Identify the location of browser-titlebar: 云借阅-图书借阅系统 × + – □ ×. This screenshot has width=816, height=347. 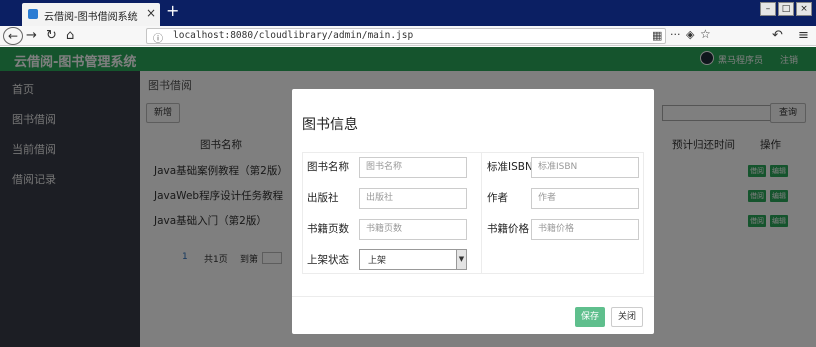
(408, 13).